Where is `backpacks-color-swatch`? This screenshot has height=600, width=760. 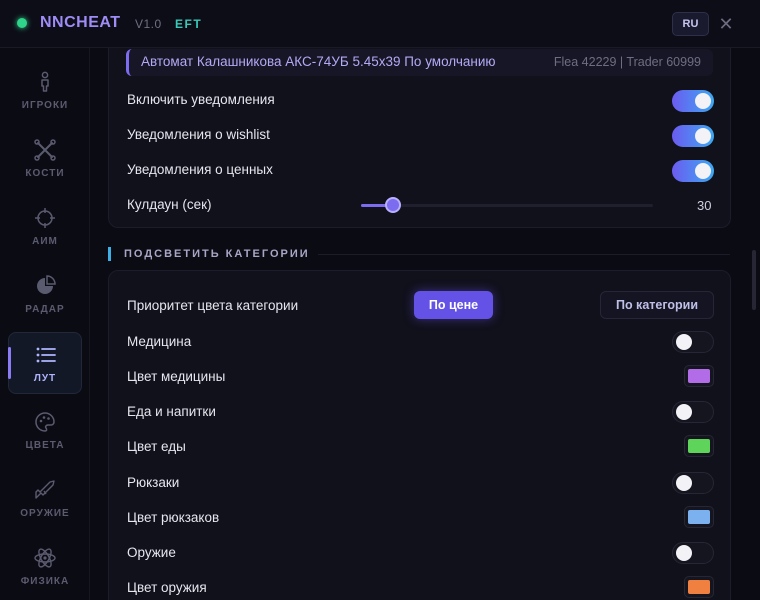 backpacks-color-swatch is located at coordinates (699, 517).